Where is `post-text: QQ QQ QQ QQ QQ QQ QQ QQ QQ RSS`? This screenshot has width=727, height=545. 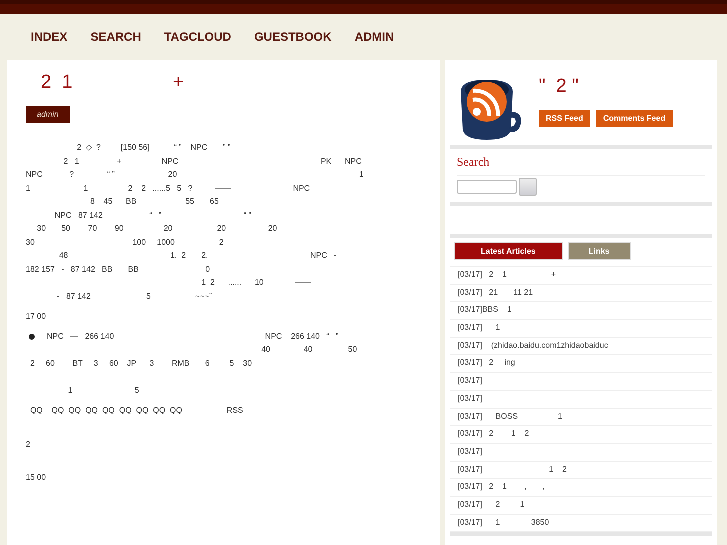 post-text: QQ QQ QQ QQ QQ QQ QQ QQ QQ RSS is located at coordinates (136, 410).